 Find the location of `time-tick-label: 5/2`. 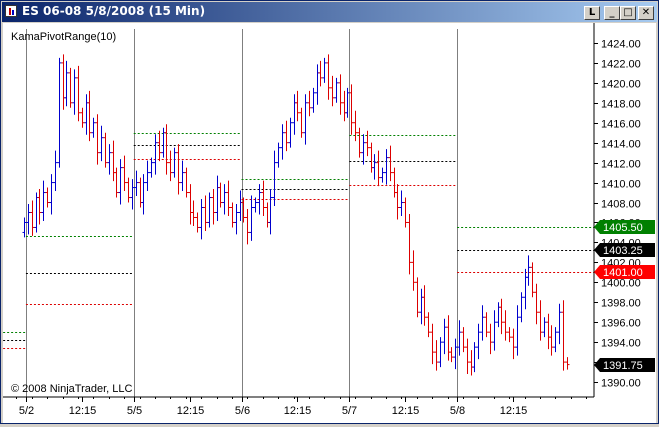

time-tick-label: 5/2 is located at coordinates (26, 411).